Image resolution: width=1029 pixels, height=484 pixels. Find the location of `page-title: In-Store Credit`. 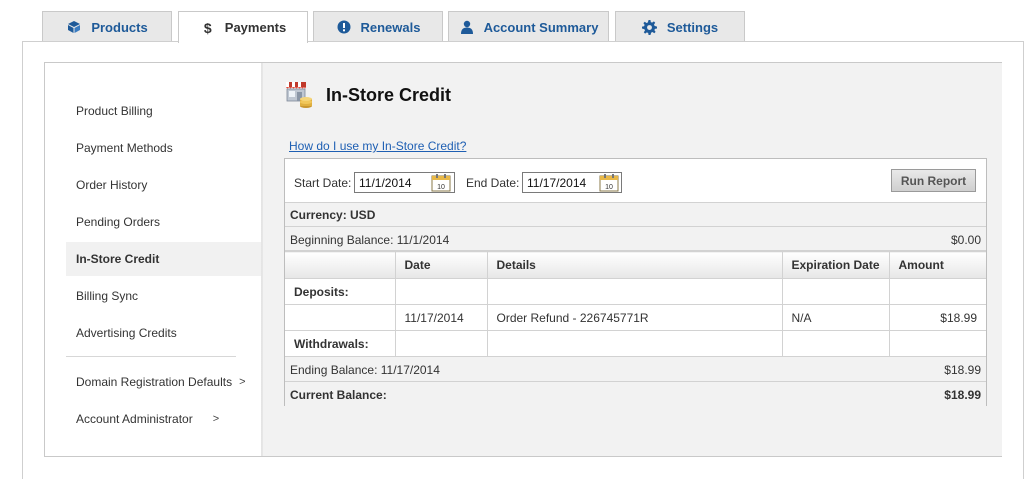

page-title: In-Store Credit is located at coordinates (389, 95).